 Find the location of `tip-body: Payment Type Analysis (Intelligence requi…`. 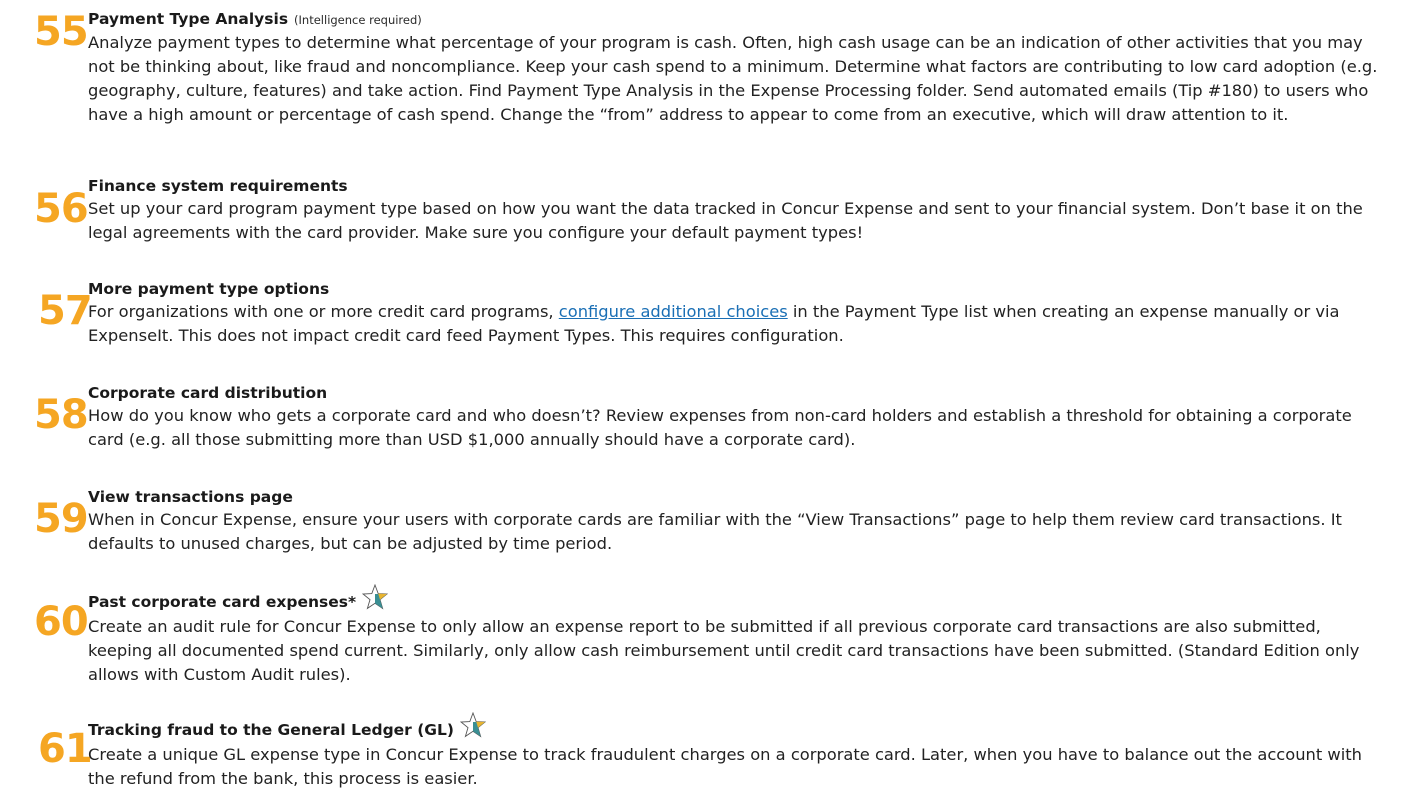

tip-body: Payment Type Analysis (Intelligence requi… is located at coordinates (738, 68).